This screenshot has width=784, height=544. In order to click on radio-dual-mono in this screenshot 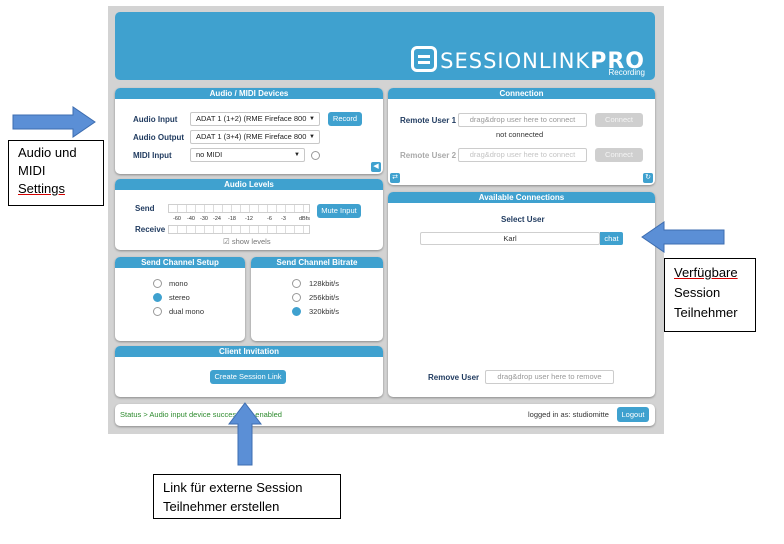, I will do `click(157, 311)`.